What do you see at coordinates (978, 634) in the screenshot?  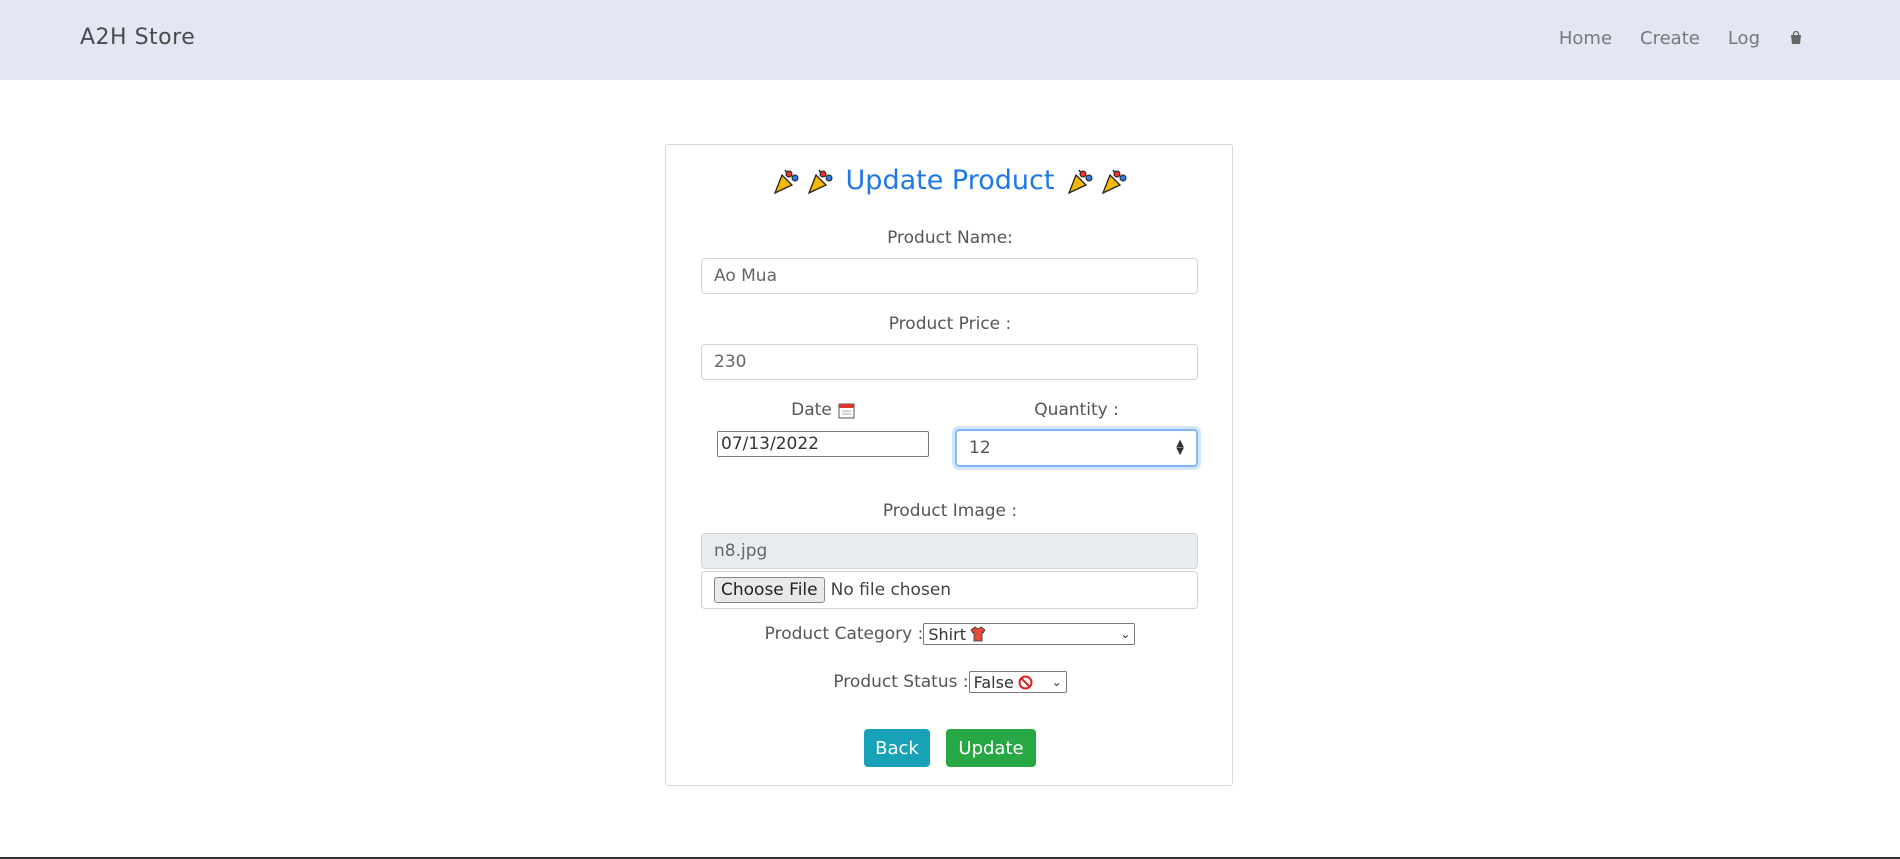 I see `t-shirt-icon` at bounding box center [978, 634].